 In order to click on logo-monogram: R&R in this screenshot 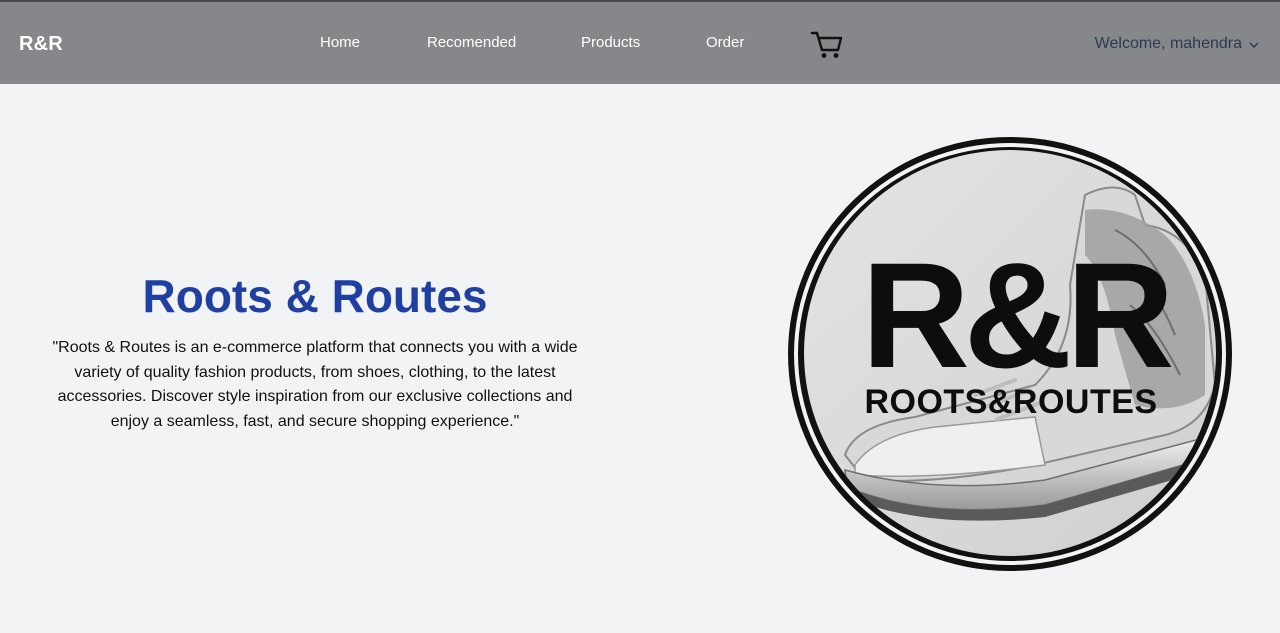, I will do `click(1017, 315)`.